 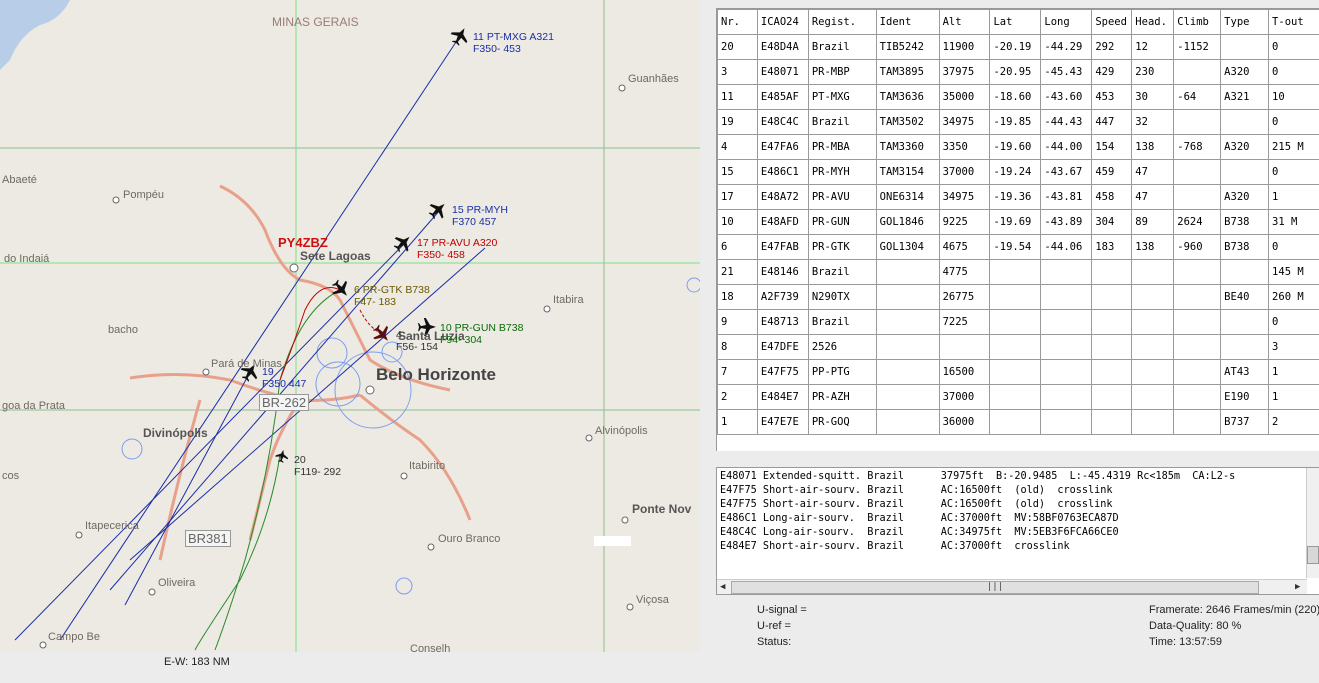 What do you see at coordinates (964, 47) in the screenshot?
I see `table-cell: 11900` at bounding box center [964, 47].